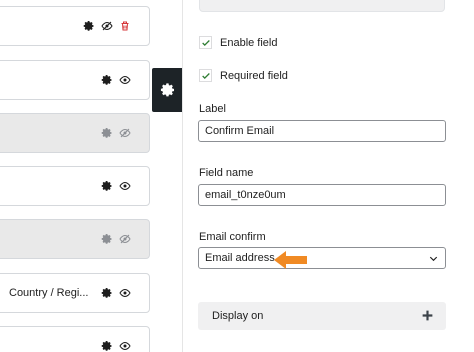 This screenshot has height=352, width=474. What do you see at coordinates (212, 109) in the screenshot?
I see `label-title: Label` at bounding box center [212, 109].